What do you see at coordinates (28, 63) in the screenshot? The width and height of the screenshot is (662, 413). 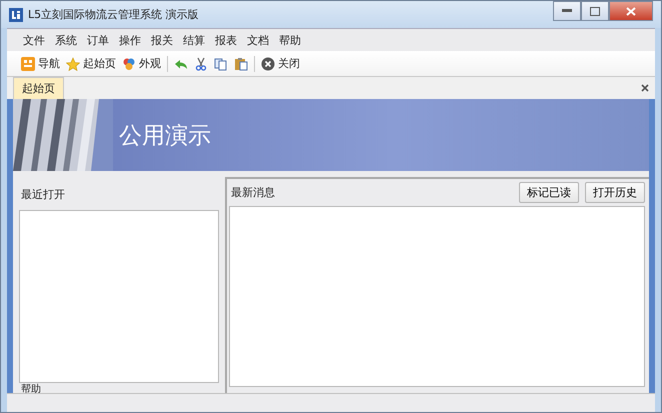 I see `grid-icon` at bounding box center [28, 63].